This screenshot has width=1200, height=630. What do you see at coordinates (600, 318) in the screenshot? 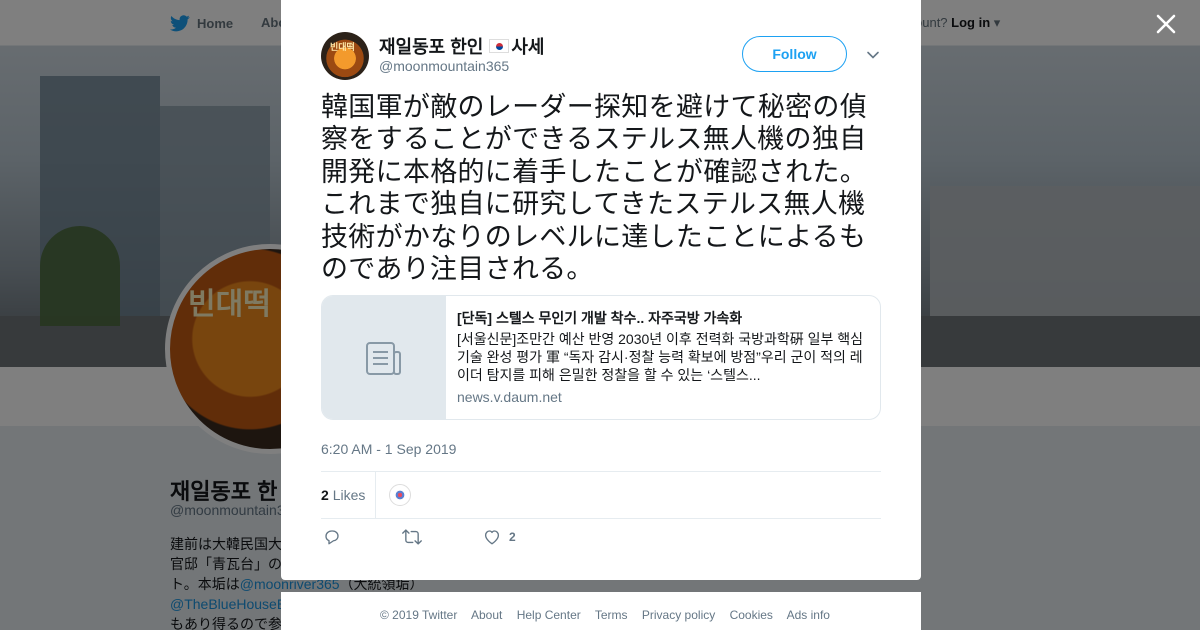
I see `card-title: [단독] 스텔스 무인기 개발 착수.. 자주국방 가속화` at bounding box center [600, 318].